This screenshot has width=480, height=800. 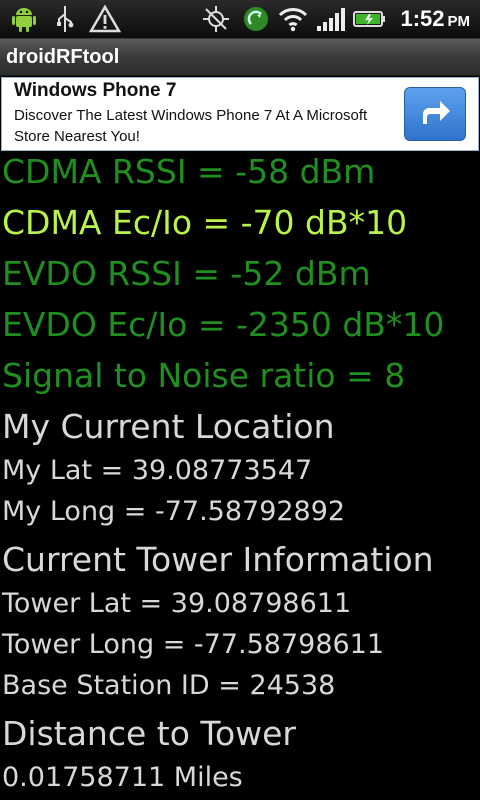 What do you see at coordinates (169, 685) in the screenshot?
I see `base-station-id: Base Station ID = 24538` at bounding box center [169, 685].